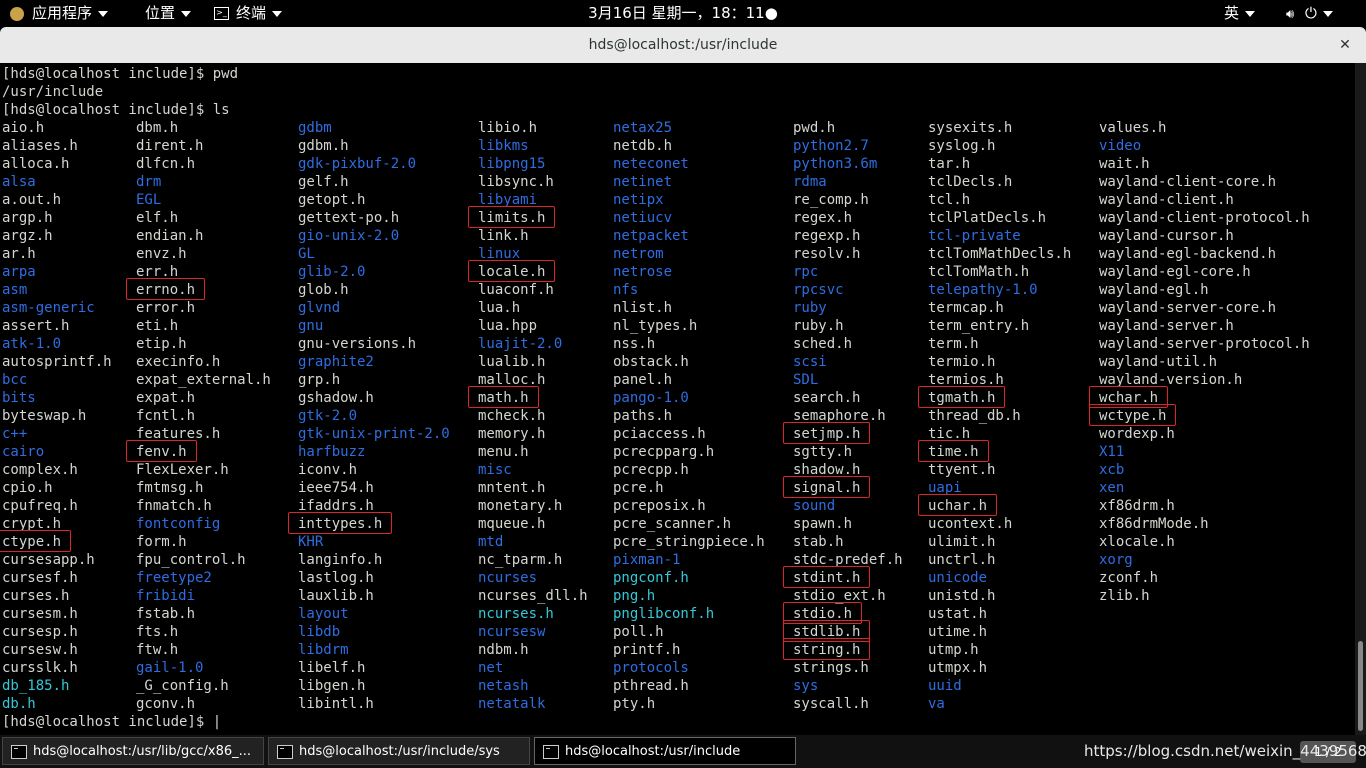 Image resolution: width=1366 pixels, height=768 pixels. What do you see at coordinates (332, 272) in the screenshot?
I see `ls-dir-entry: glib-2.0` at bounding box center [332, 272].